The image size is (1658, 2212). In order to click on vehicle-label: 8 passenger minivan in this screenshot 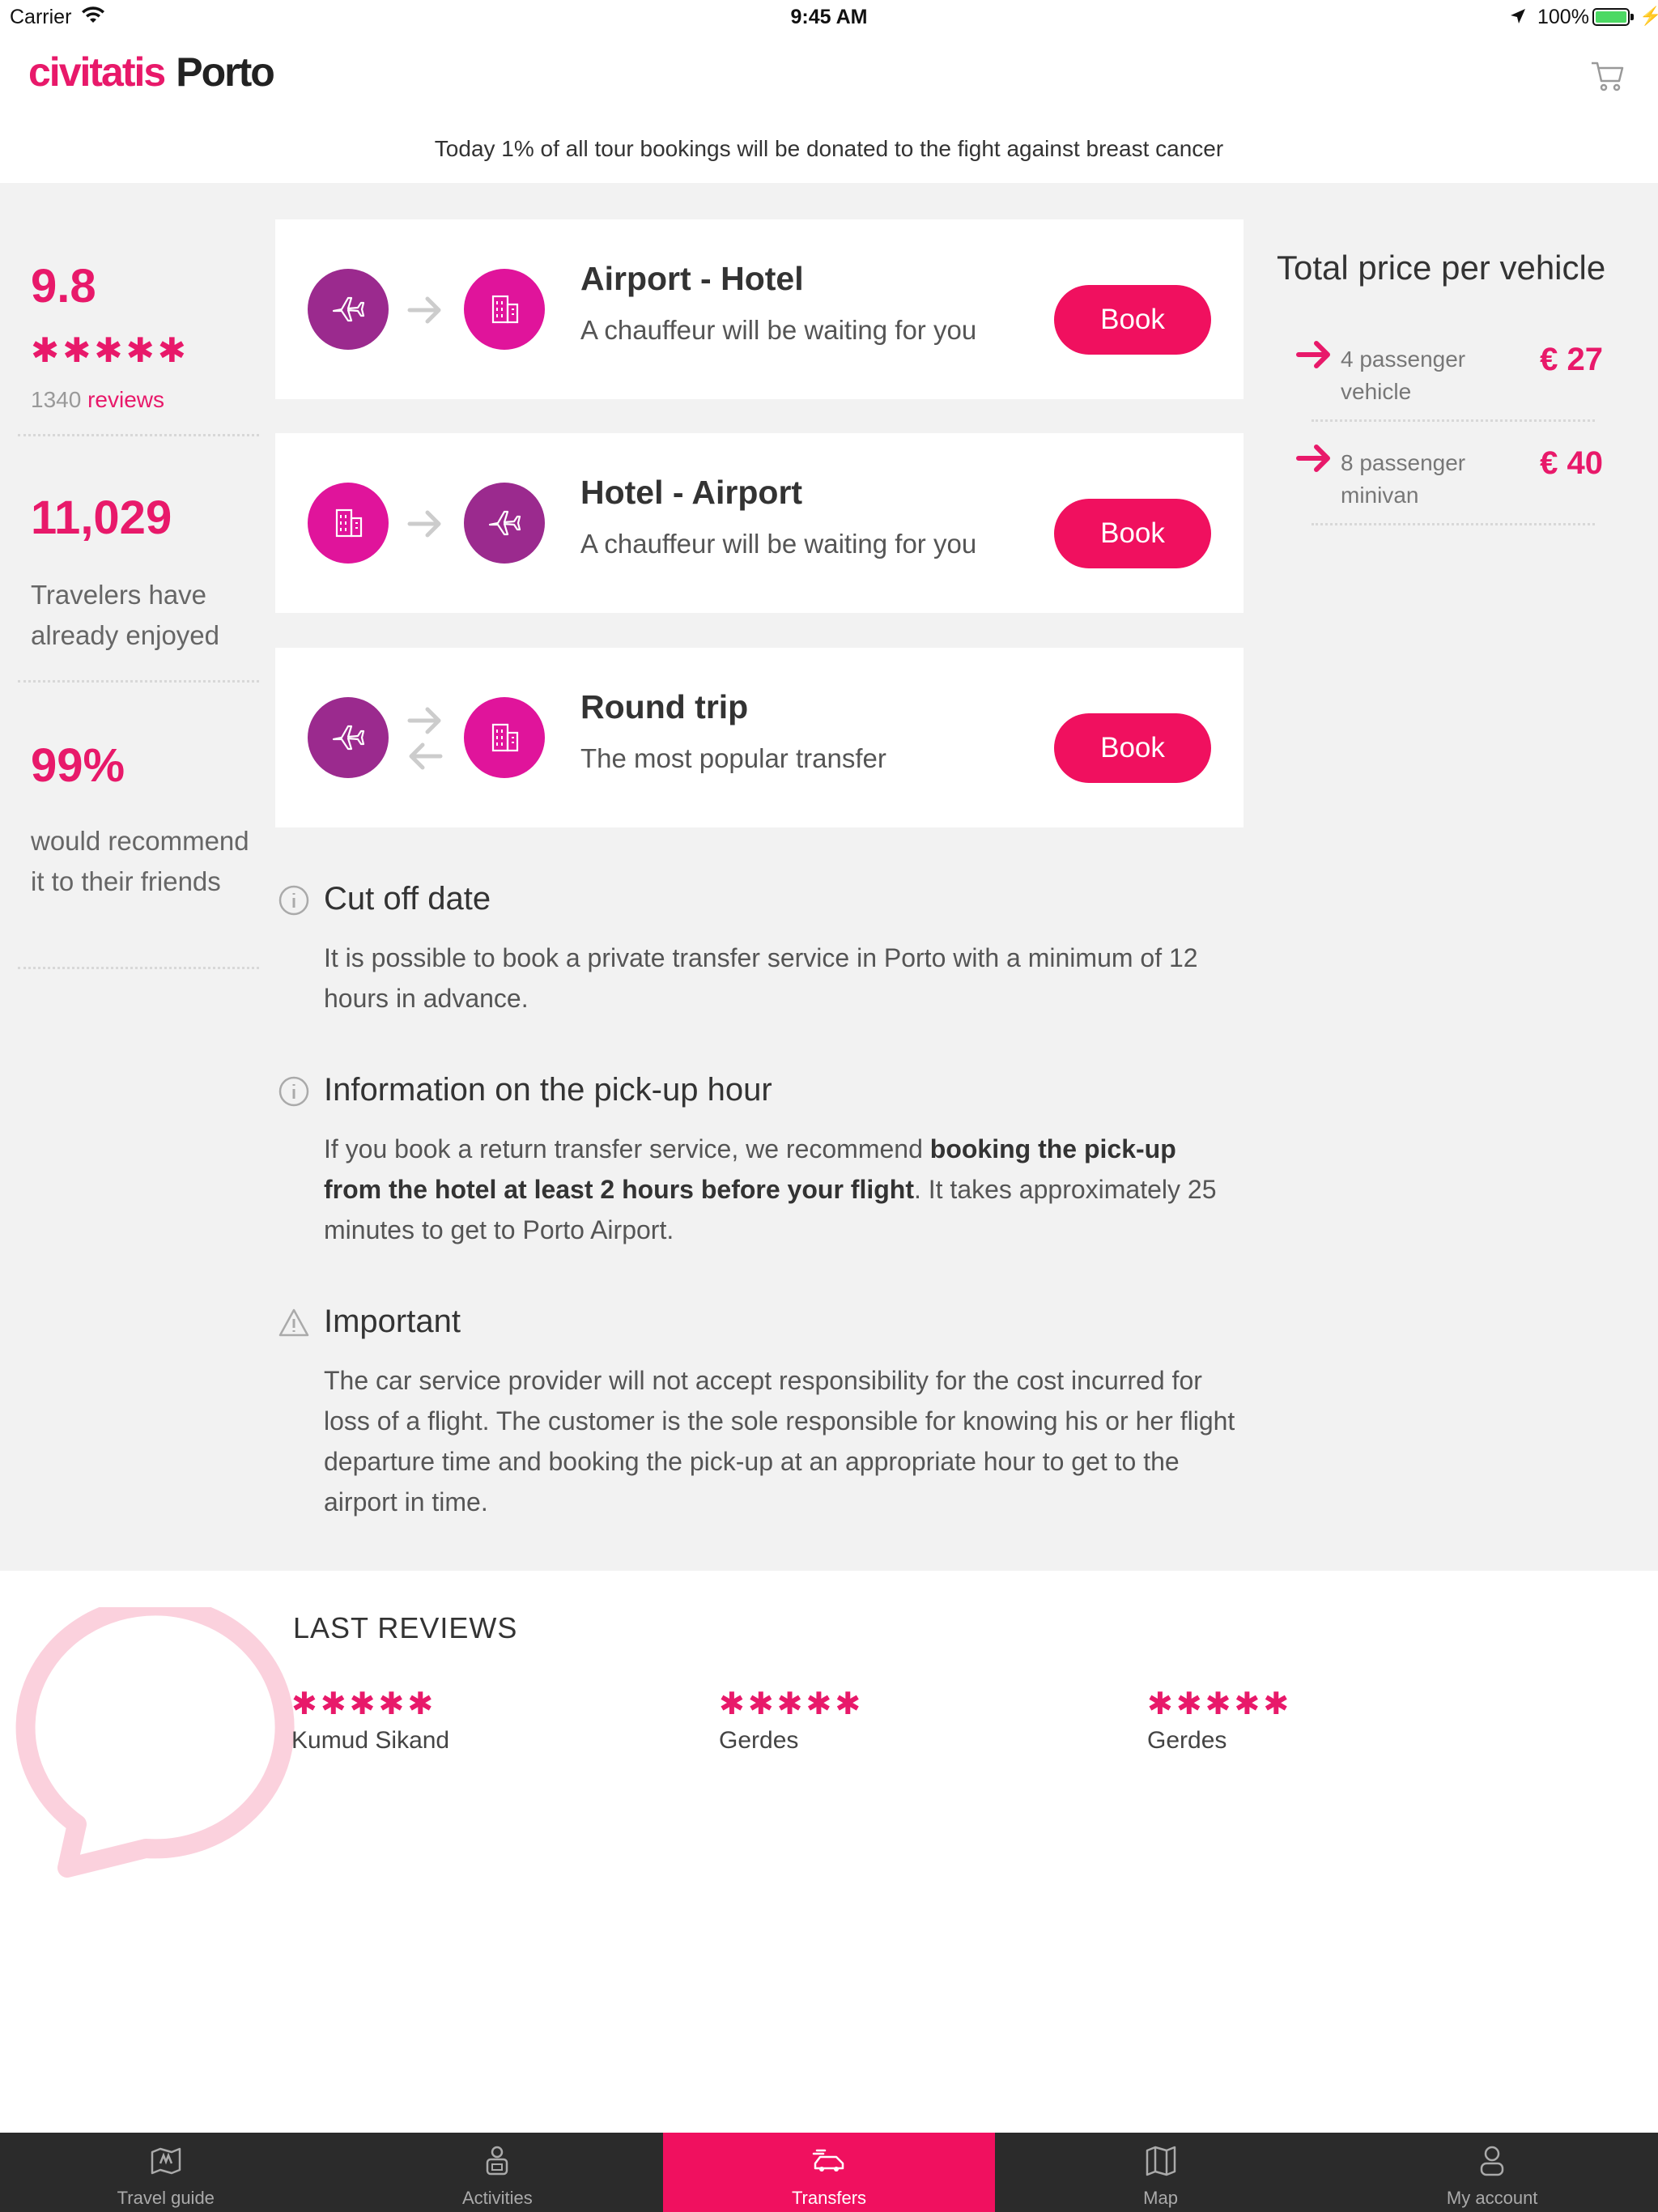, I will do `click(1403, 479)`.